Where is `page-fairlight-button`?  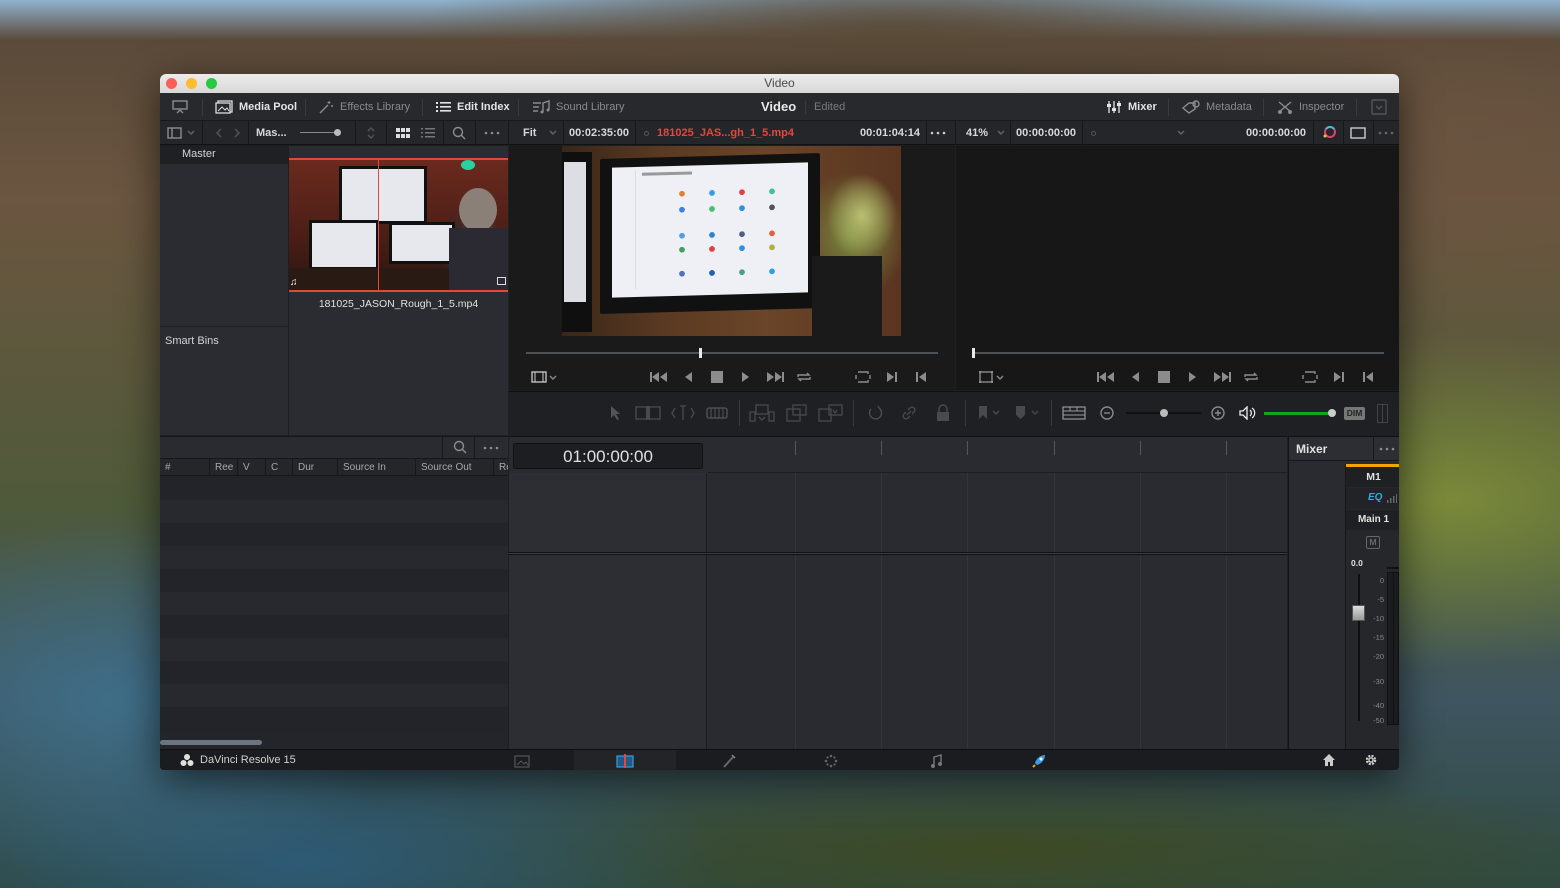
page-fairlight-button is located at coordinates (936, 760).